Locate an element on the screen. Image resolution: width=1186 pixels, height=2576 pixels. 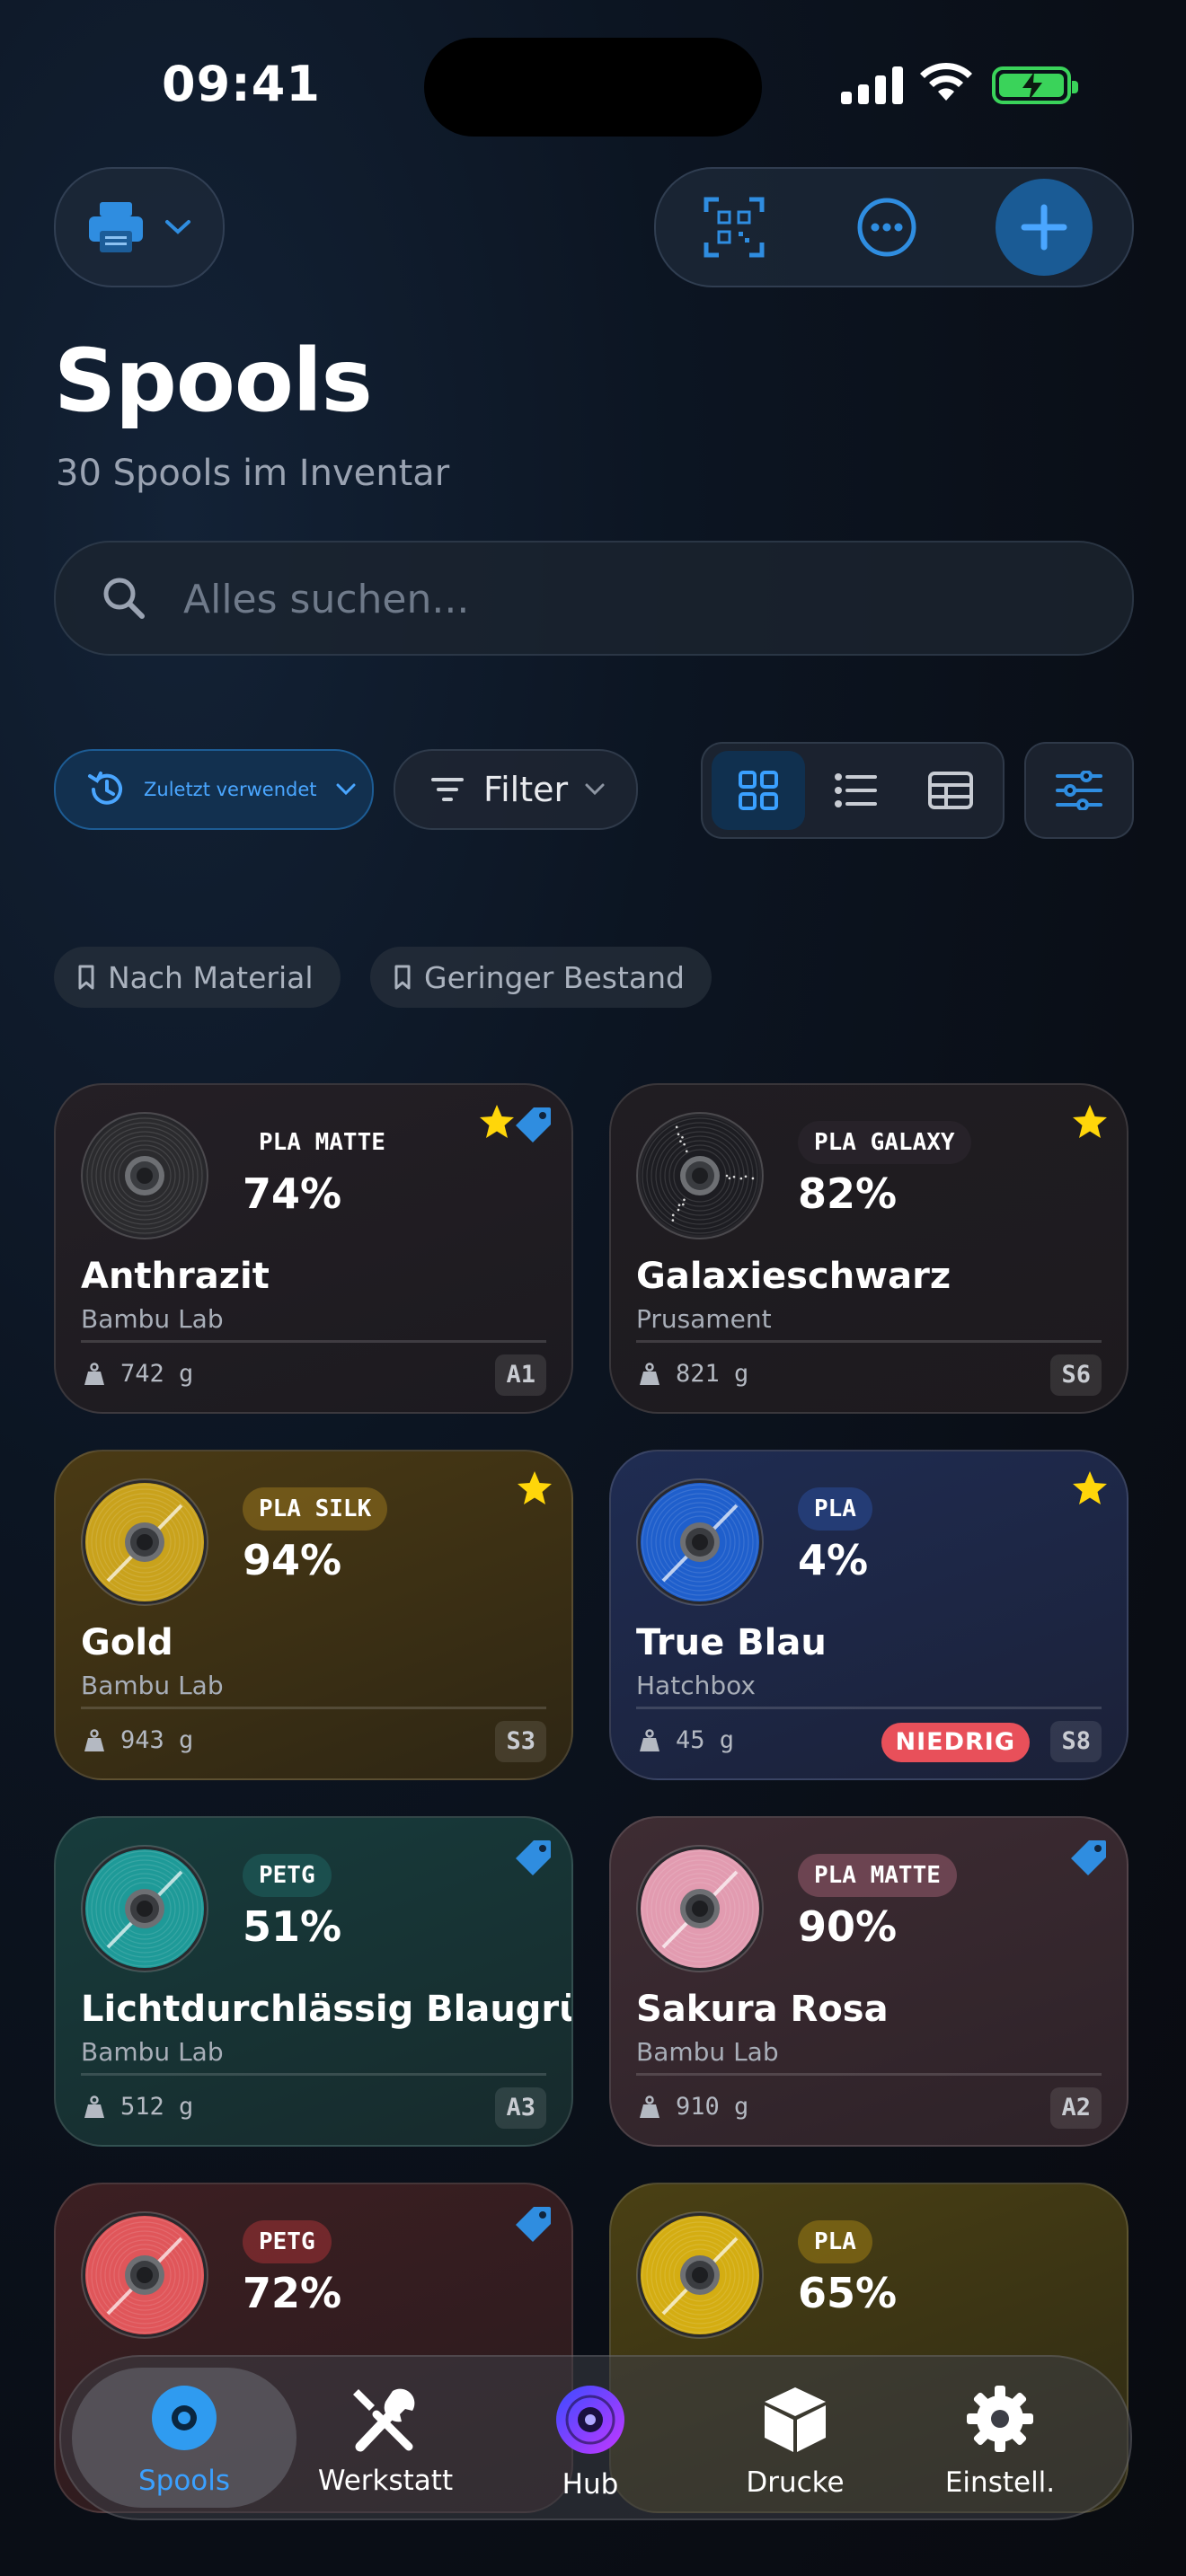
remaining-percent: 90% is located at coordinates (848, 1926).